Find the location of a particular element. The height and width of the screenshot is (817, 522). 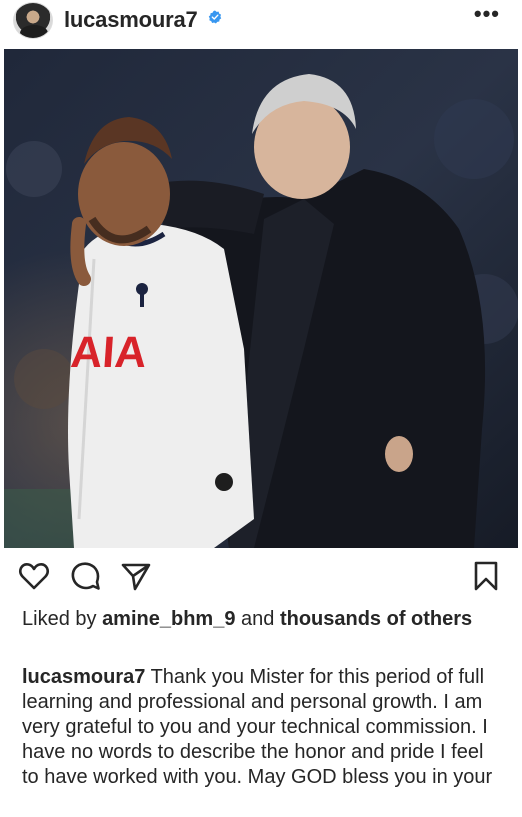

heart-icon is located at coordinates (34, 576).